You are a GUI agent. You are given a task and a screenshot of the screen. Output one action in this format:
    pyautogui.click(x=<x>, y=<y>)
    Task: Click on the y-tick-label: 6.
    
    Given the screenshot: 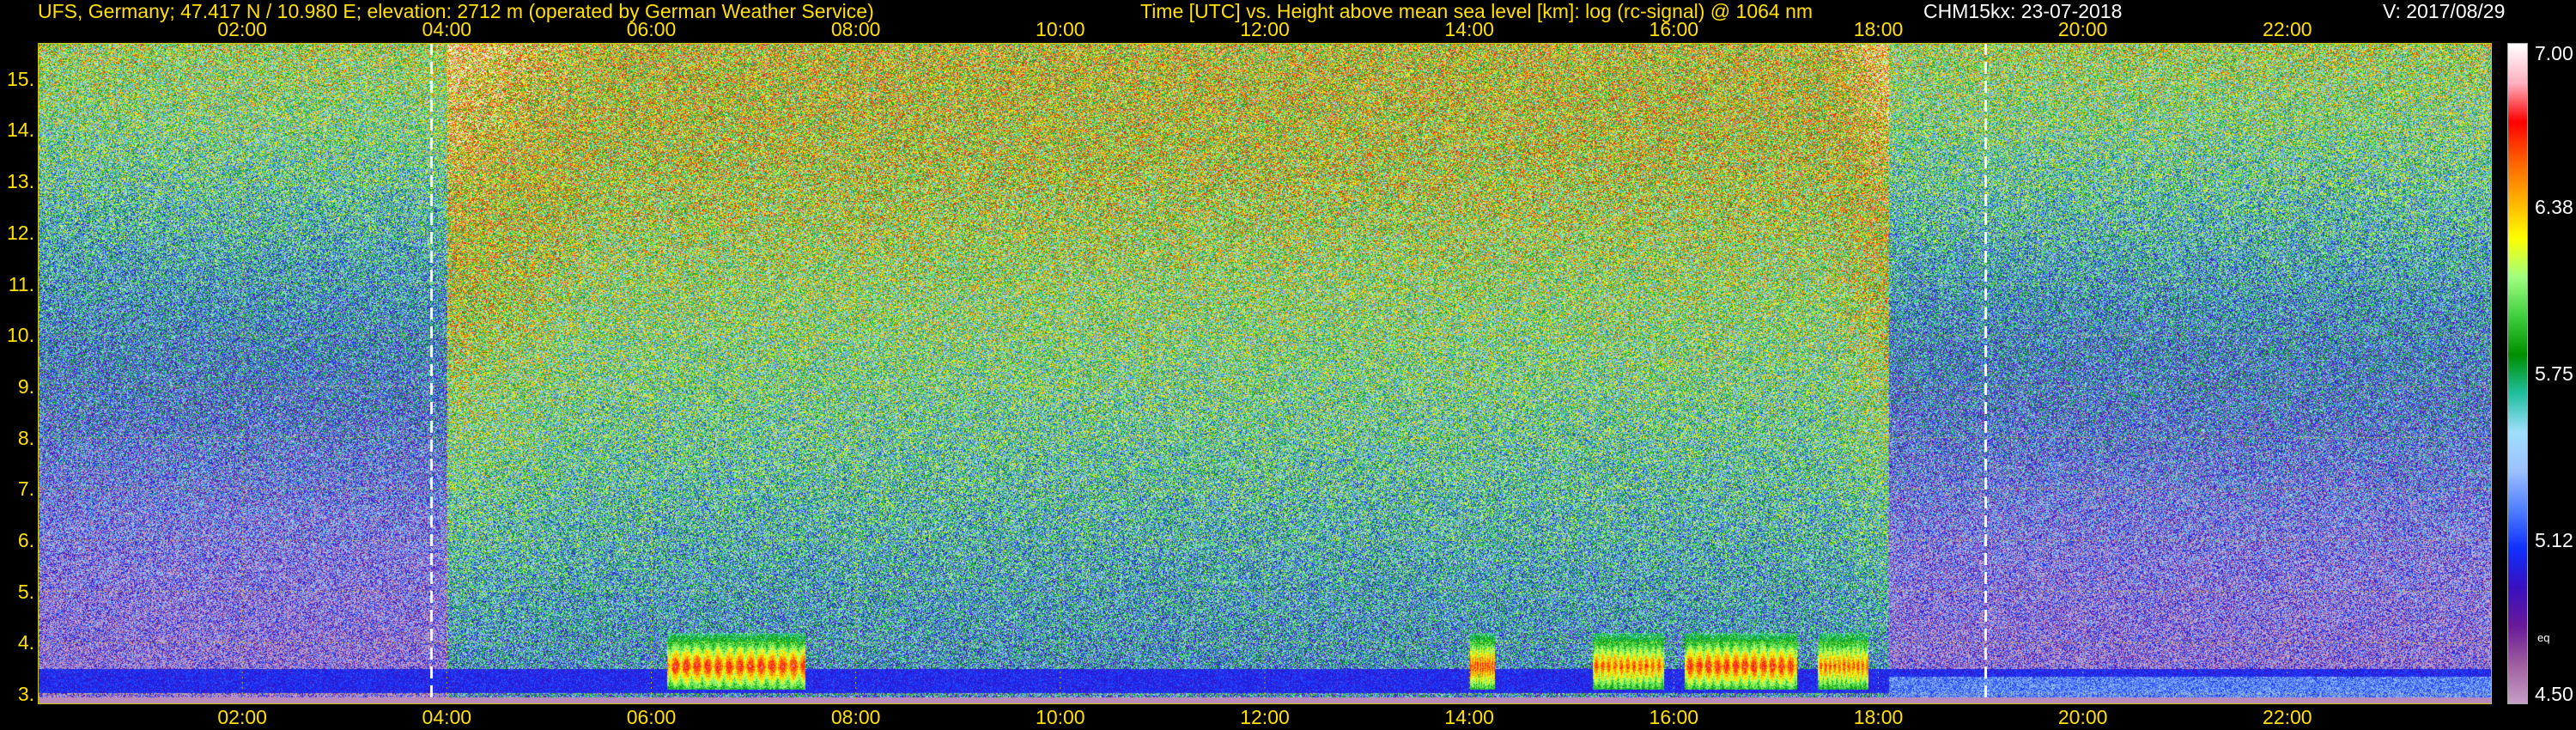 What is the action you would take?
    pyautogui.click(x=25, y=539)
    